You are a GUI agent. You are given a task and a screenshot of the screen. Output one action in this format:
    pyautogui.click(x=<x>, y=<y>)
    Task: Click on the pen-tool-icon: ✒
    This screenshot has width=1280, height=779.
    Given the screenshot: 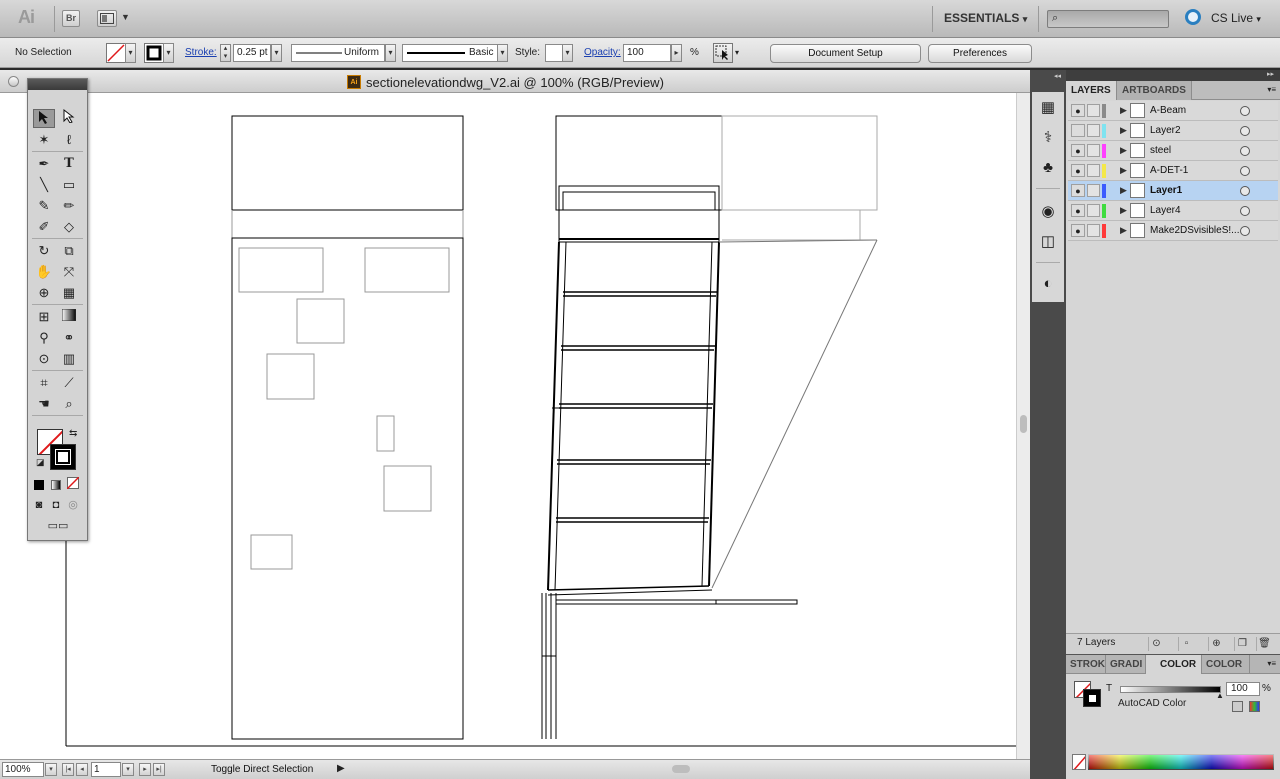 What is the action you would take?
    pyautogui.click(x=44, y=163)
    